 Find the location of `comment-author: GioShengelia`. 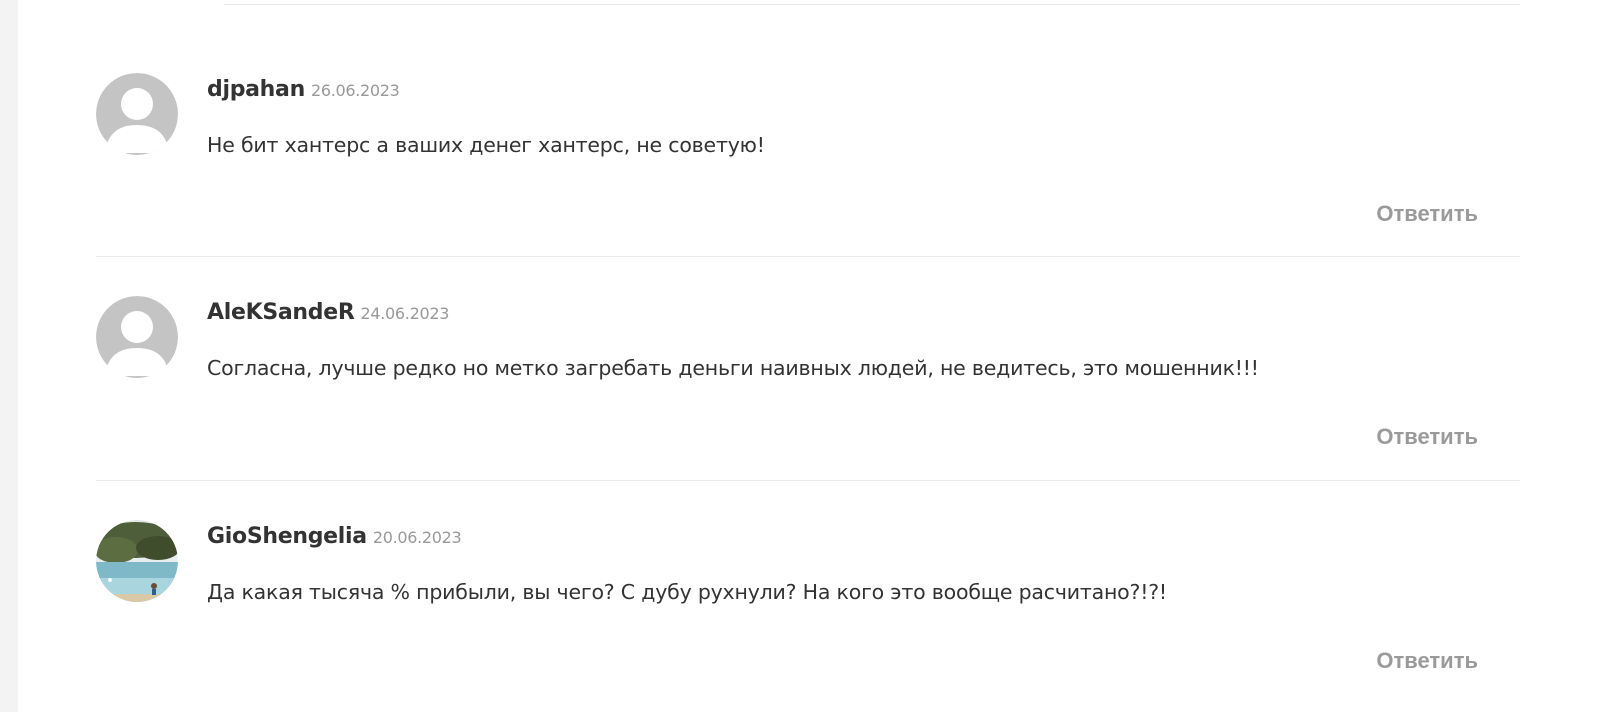

comment-author: GioShengelia is located at coordinates (287, 536).